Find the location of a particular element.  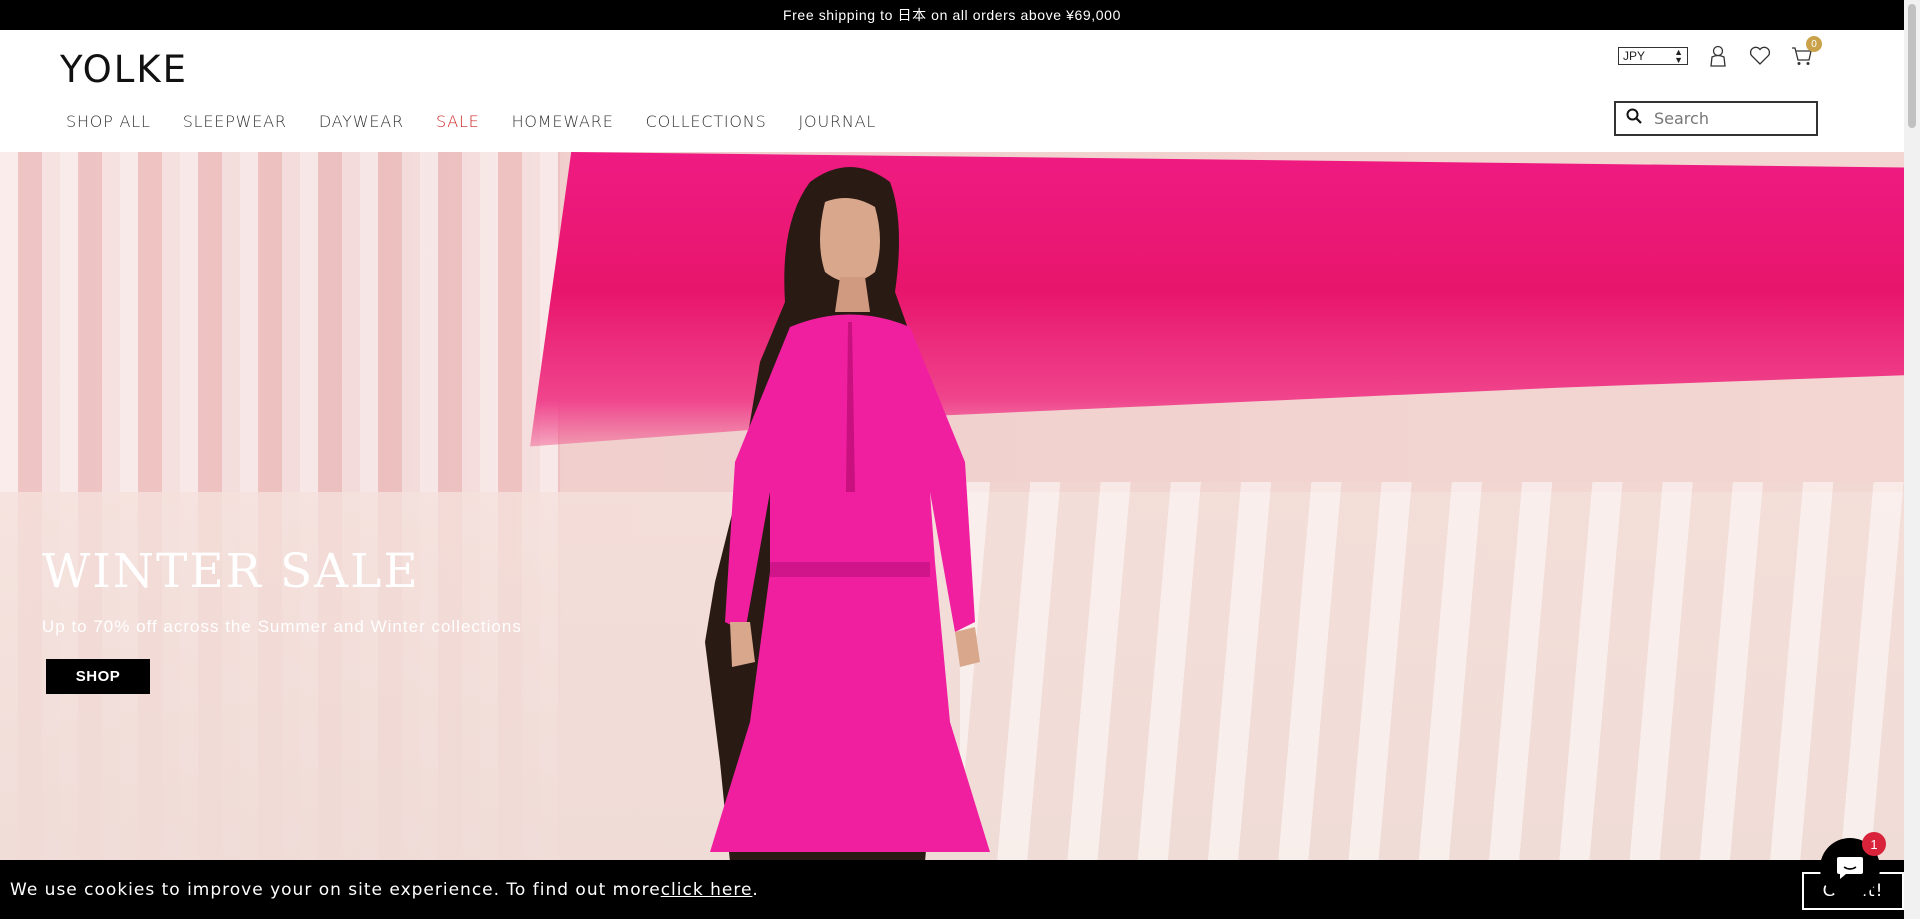

shop-button: SHOP is located at coordinates (98, 676).